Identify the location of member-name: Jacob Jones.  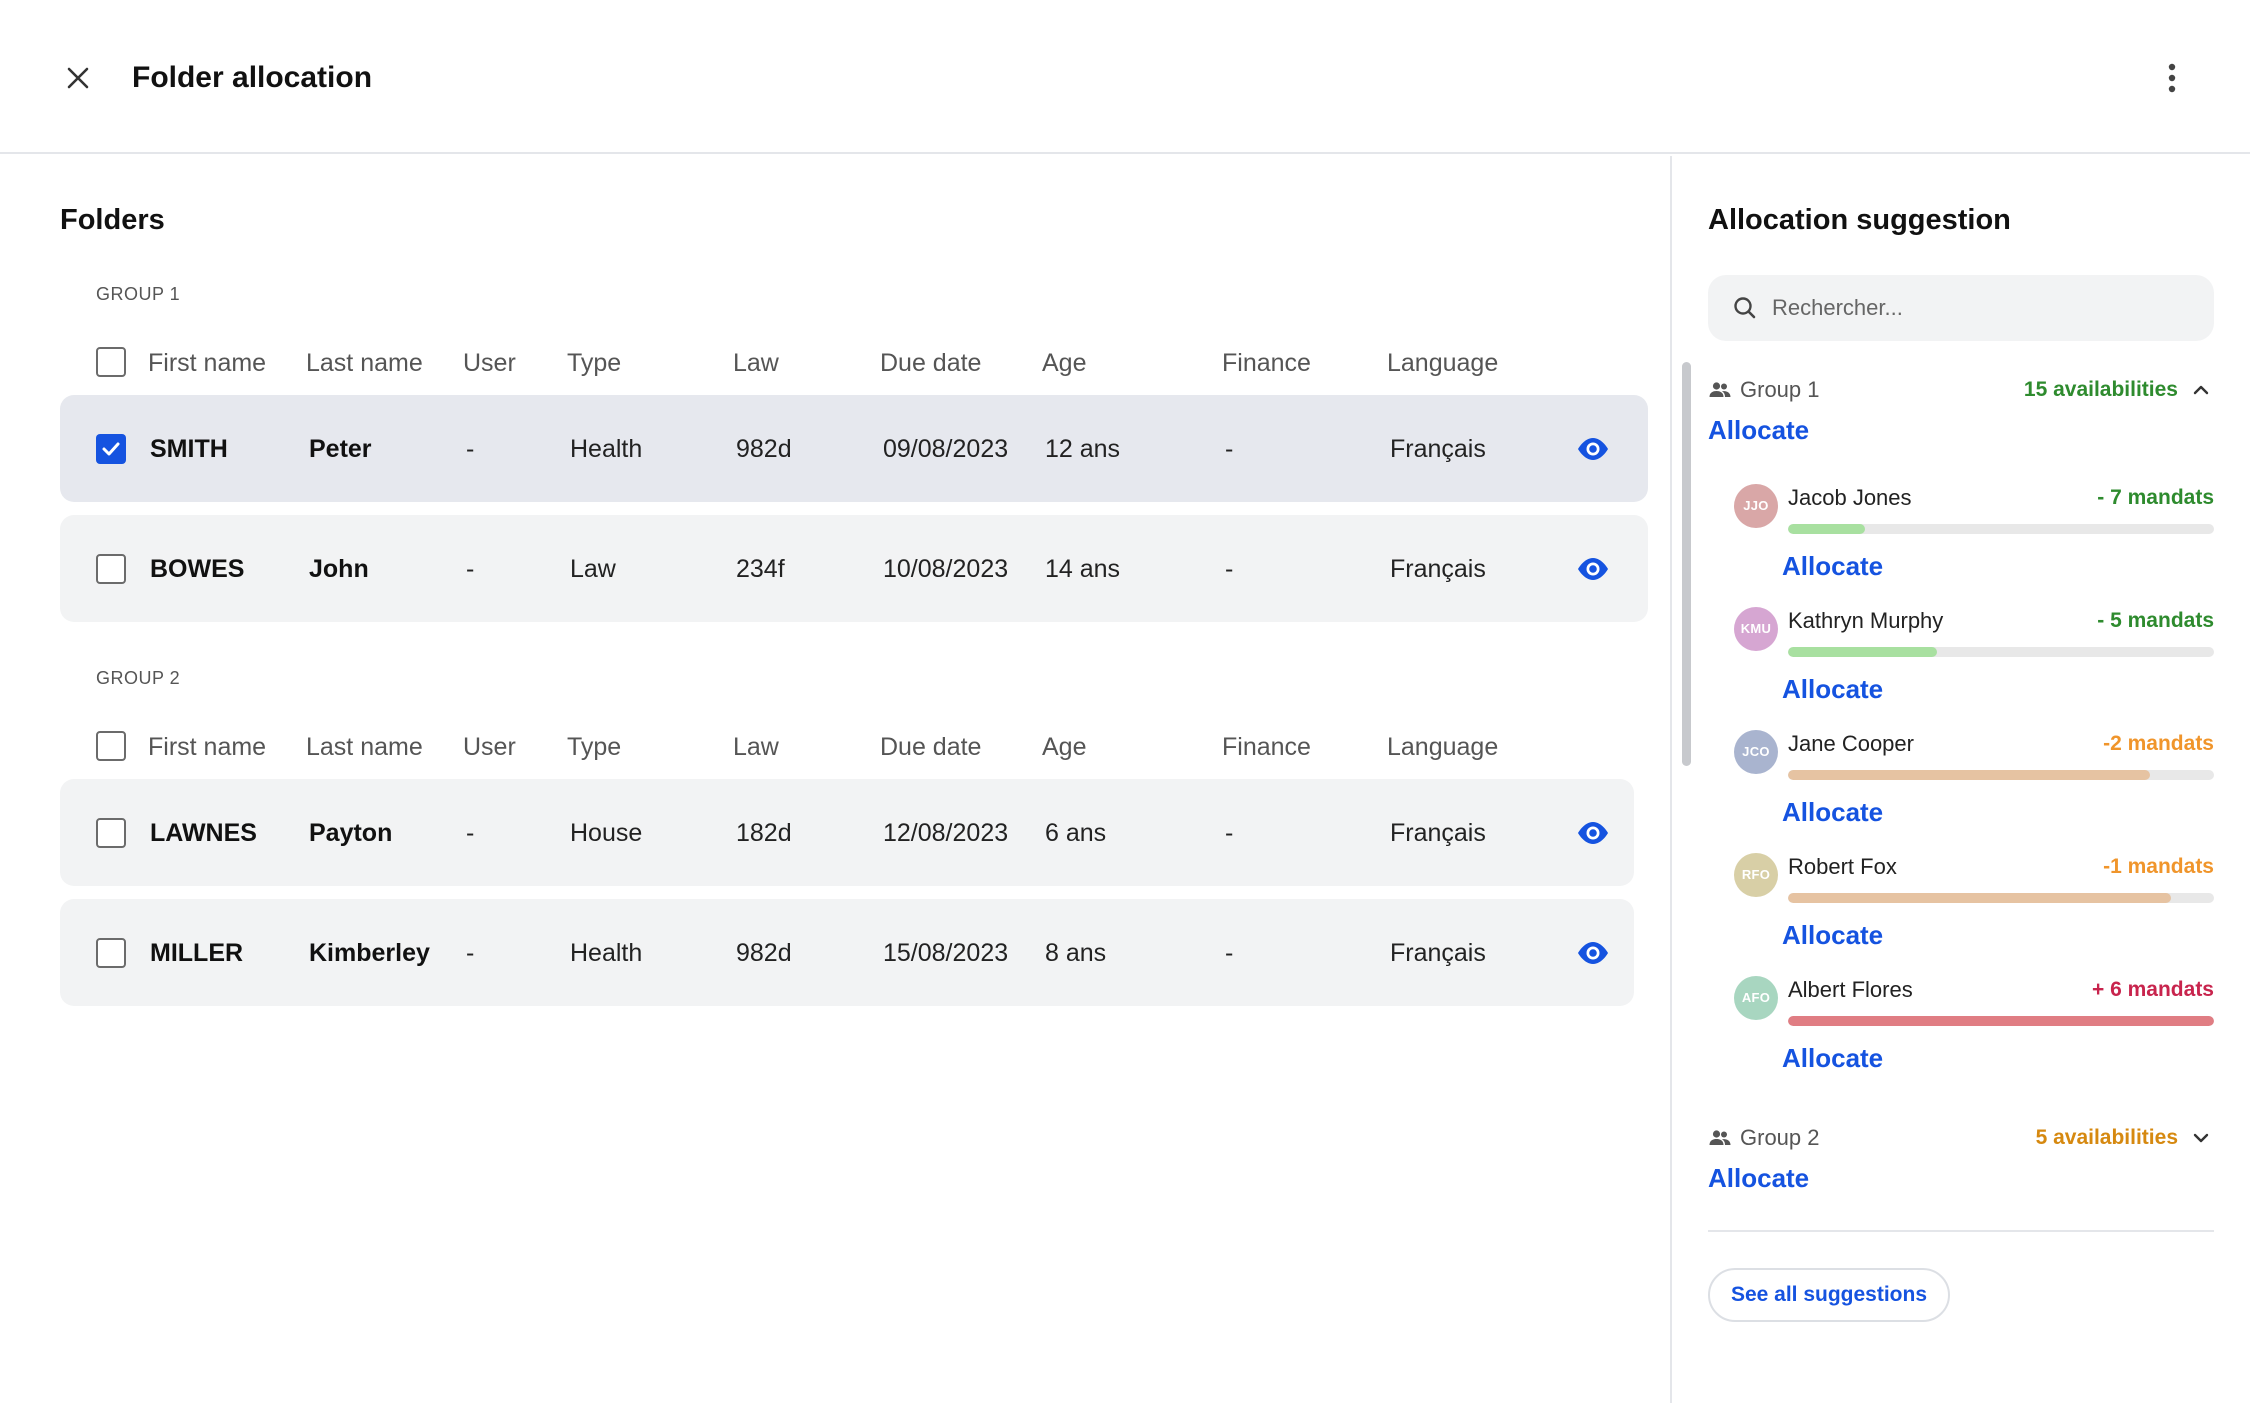
(1850, 497).